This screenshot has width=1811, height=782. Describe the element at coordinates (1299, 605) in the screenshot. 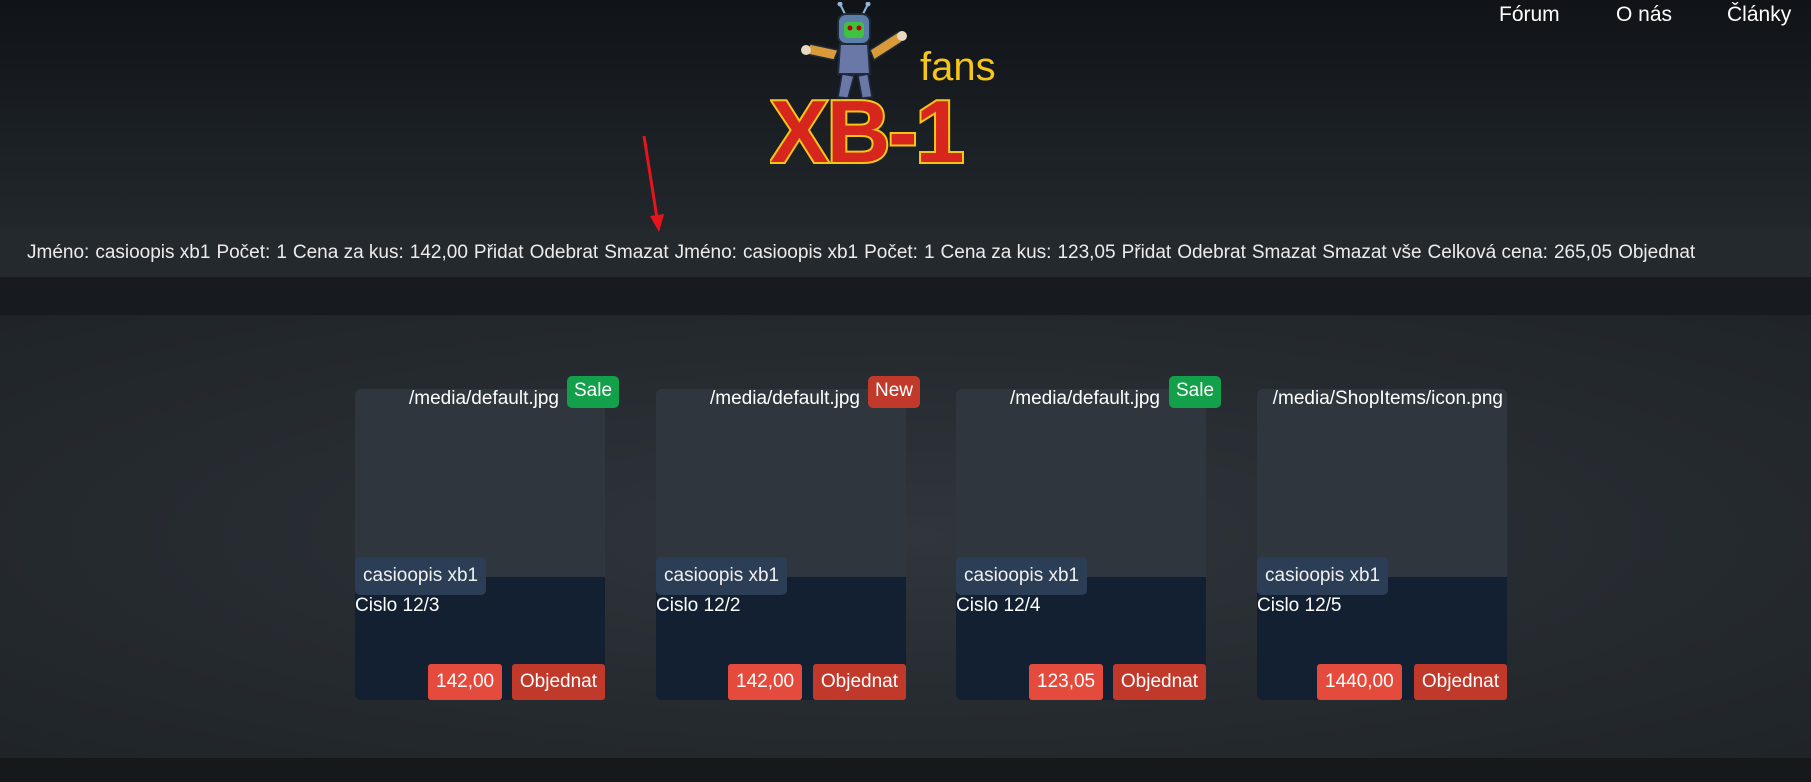

I see `product-issue-label: Cislo 12/5` at that location.